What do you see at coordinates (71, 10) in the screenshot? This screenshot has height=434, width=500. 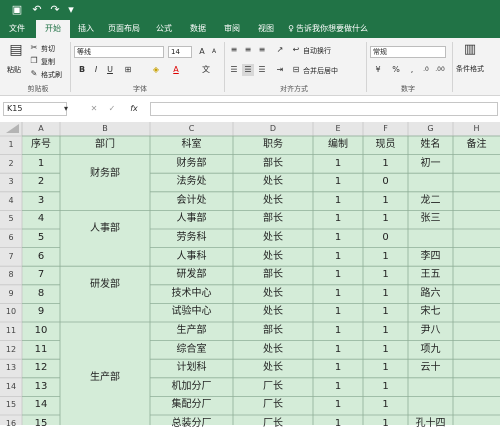 I see `customize-icon: ▾` at bounding box center [71, 10].